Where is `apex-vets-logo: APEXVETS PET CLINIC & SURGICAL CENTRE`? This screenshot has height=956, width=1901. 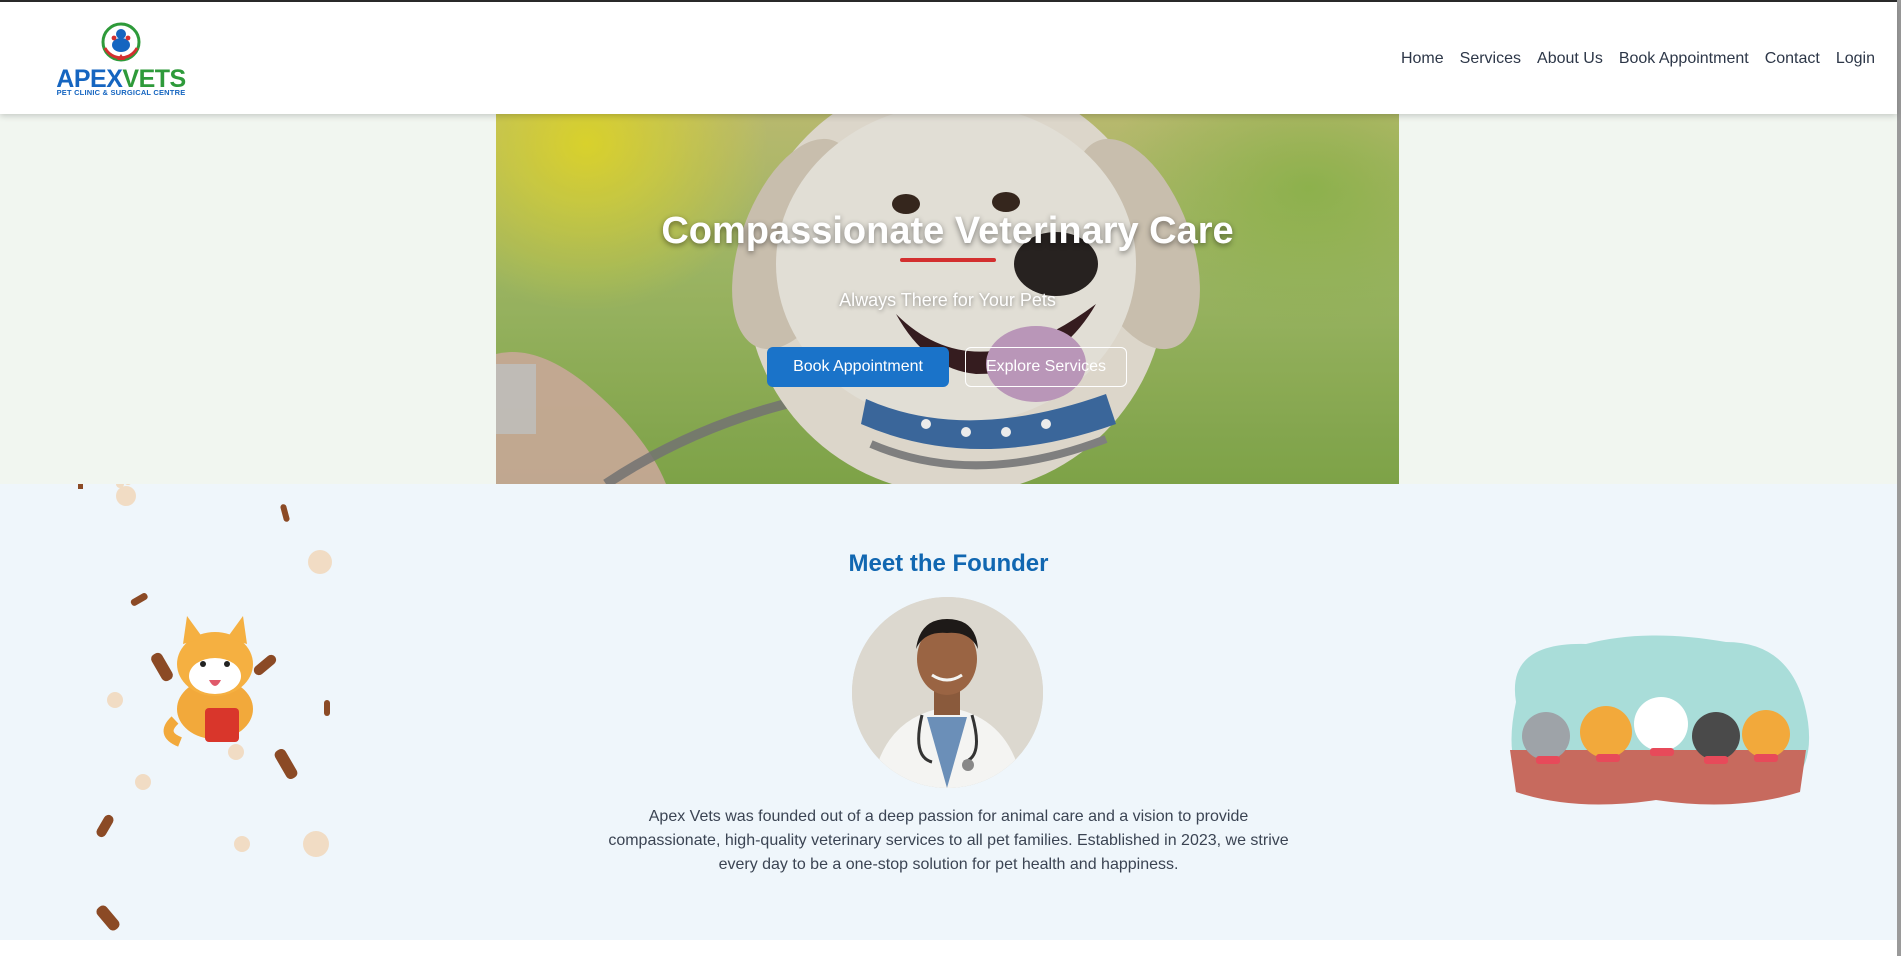
apex-vets-logo: APEXVETS PET CLINIC & SURGICAL CENTRE is located at coordinates (121, 62).